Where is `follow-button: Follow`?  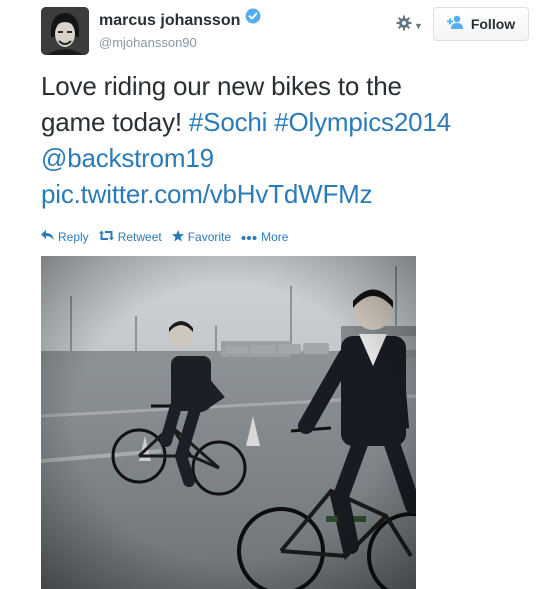 follow-button: Follow is located at coordinates (481, 24).